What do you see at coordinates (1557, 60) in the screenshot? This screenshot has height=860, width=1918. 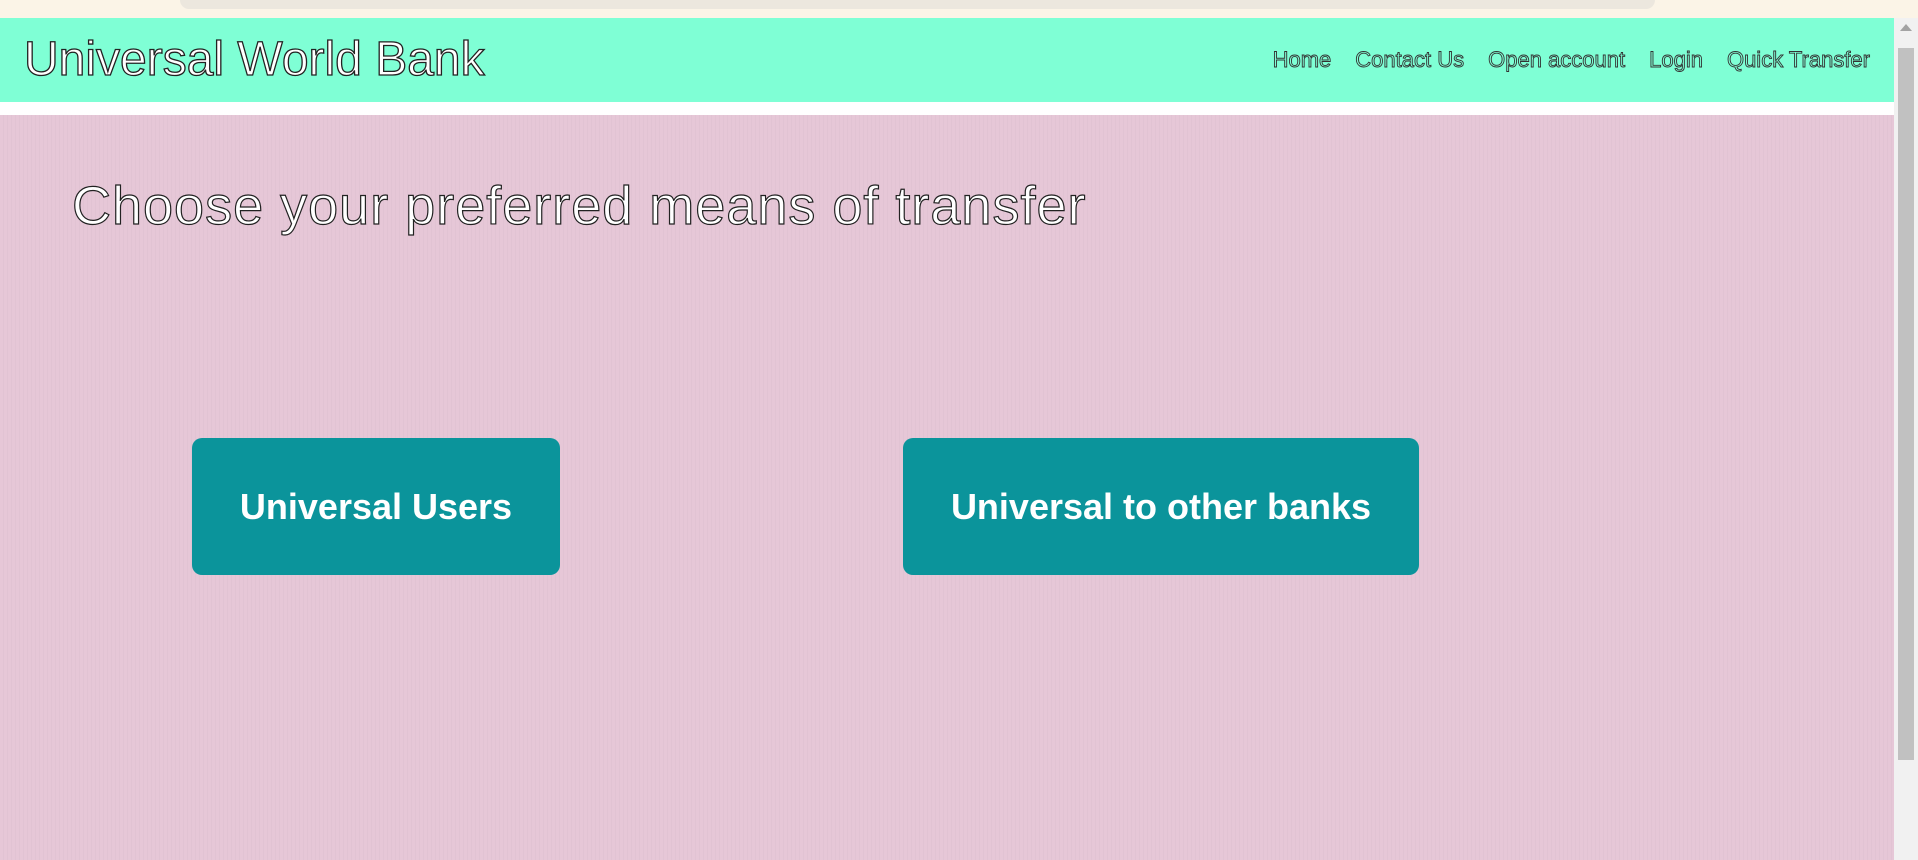 I see `nav-open-account-link: Open account` at bounding box center [1557, 60].